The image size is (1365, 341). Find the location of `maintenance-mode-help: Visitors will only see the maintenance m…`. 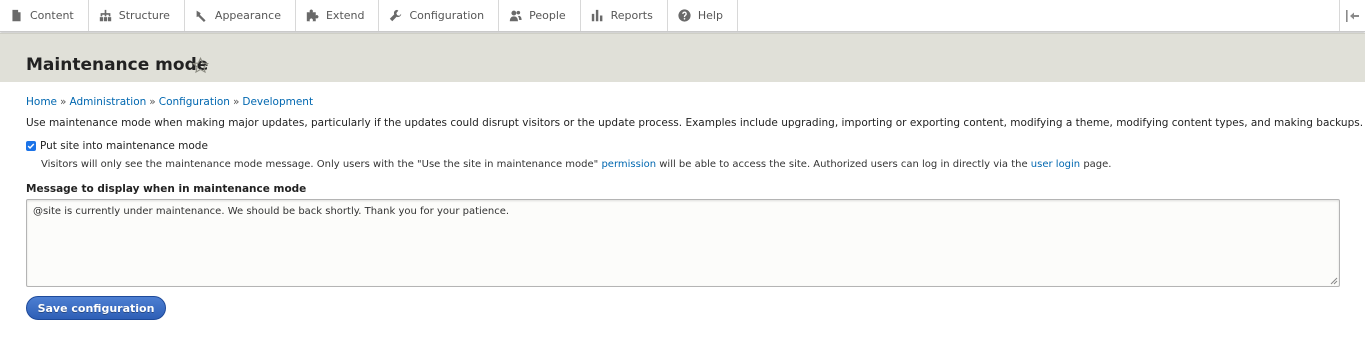

maintenance-mode-help: Visitors will only see the maintenance m… is located at coordinates (576, 164).